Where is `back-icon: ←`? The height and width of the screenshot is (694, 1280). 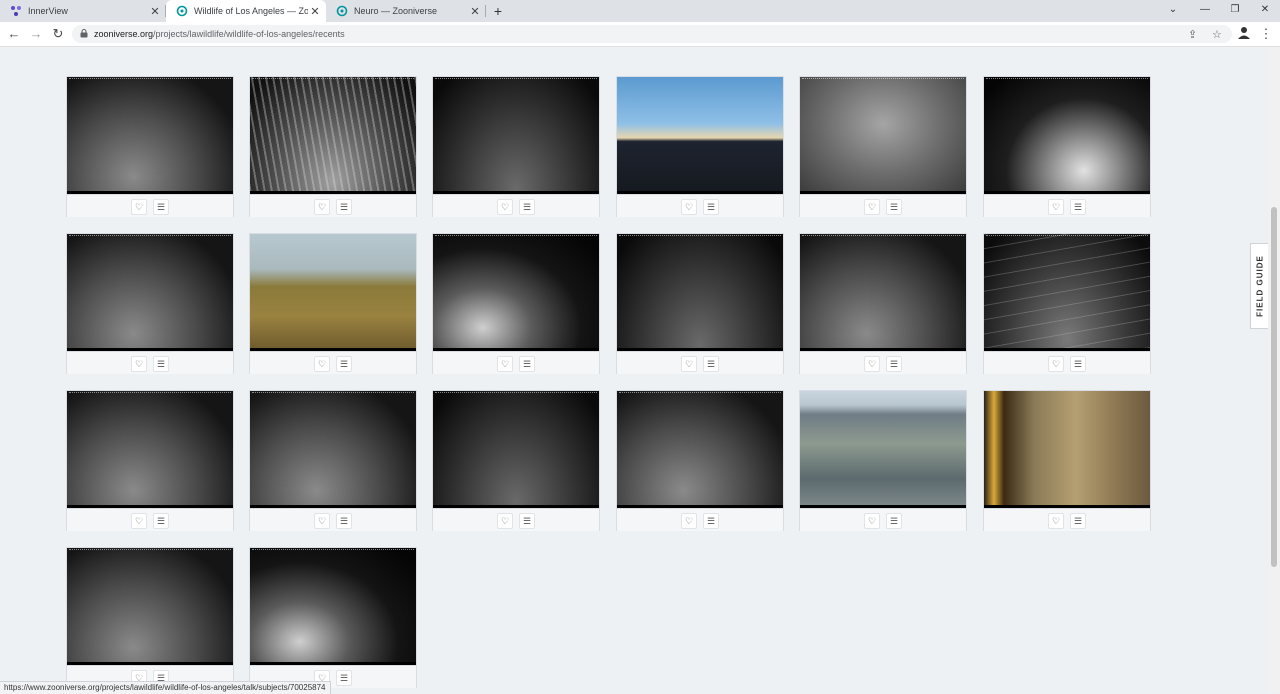
back-icon: ← is located at coordinates (14, 34).